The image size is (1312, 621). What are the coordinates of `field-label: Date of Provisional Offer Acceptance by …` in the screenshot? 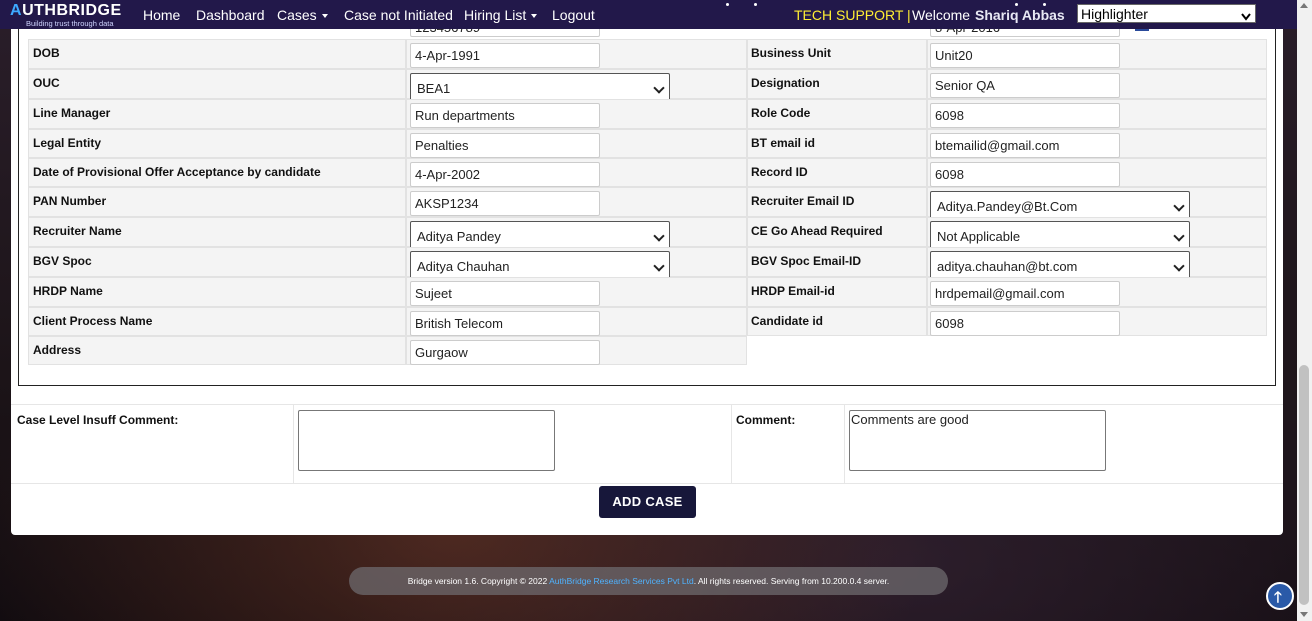 It's located at (177, 172).